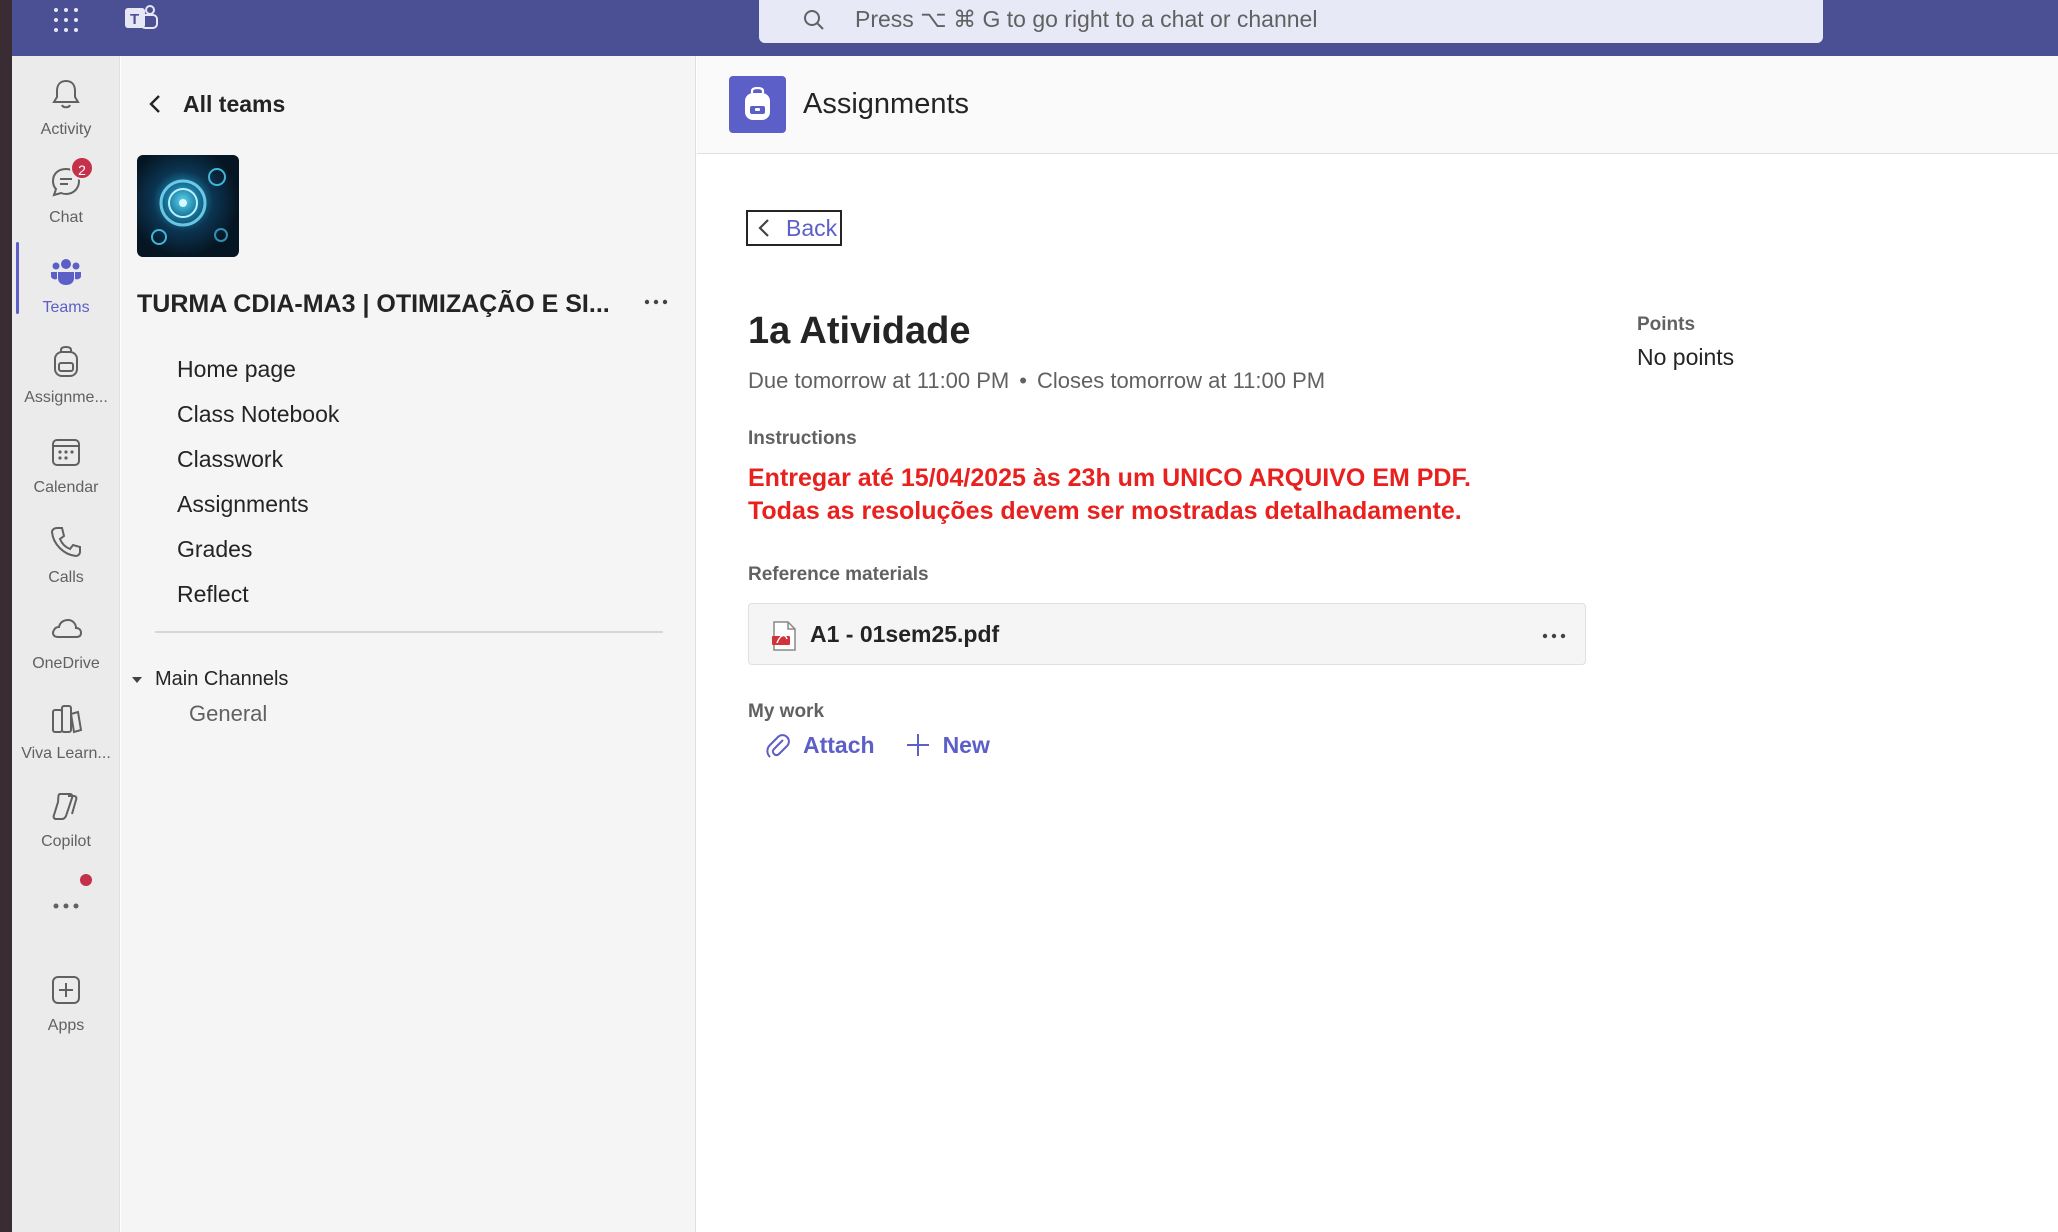 The height and width of the screenshot is (1232, 2058). I want to click on pdf-file-icon, so click(784, 636).